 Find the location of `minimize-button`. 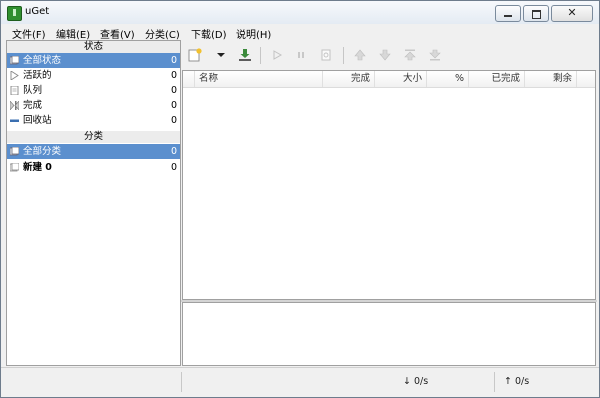

minimize-button is located at coordinates (508, 13).